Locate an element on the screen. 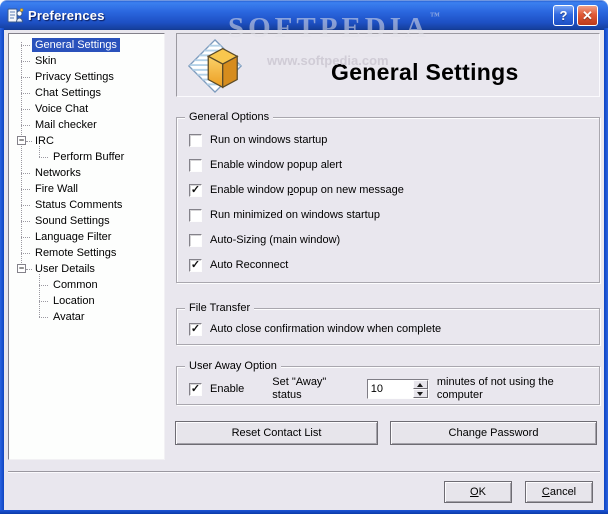  group-legend: File Transfer is located at coordinates (220, 308).